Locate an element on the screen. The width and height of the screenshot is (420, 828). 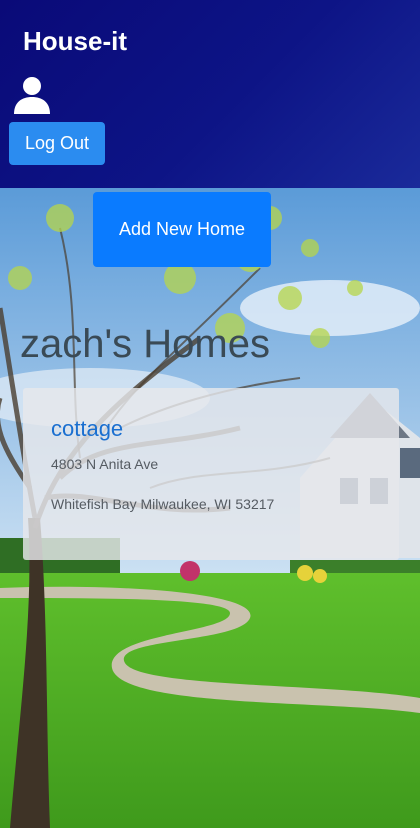
home-city-address: Whitefish Bay Milwaukee, WI 53217 is located at coordinates (163, 504).